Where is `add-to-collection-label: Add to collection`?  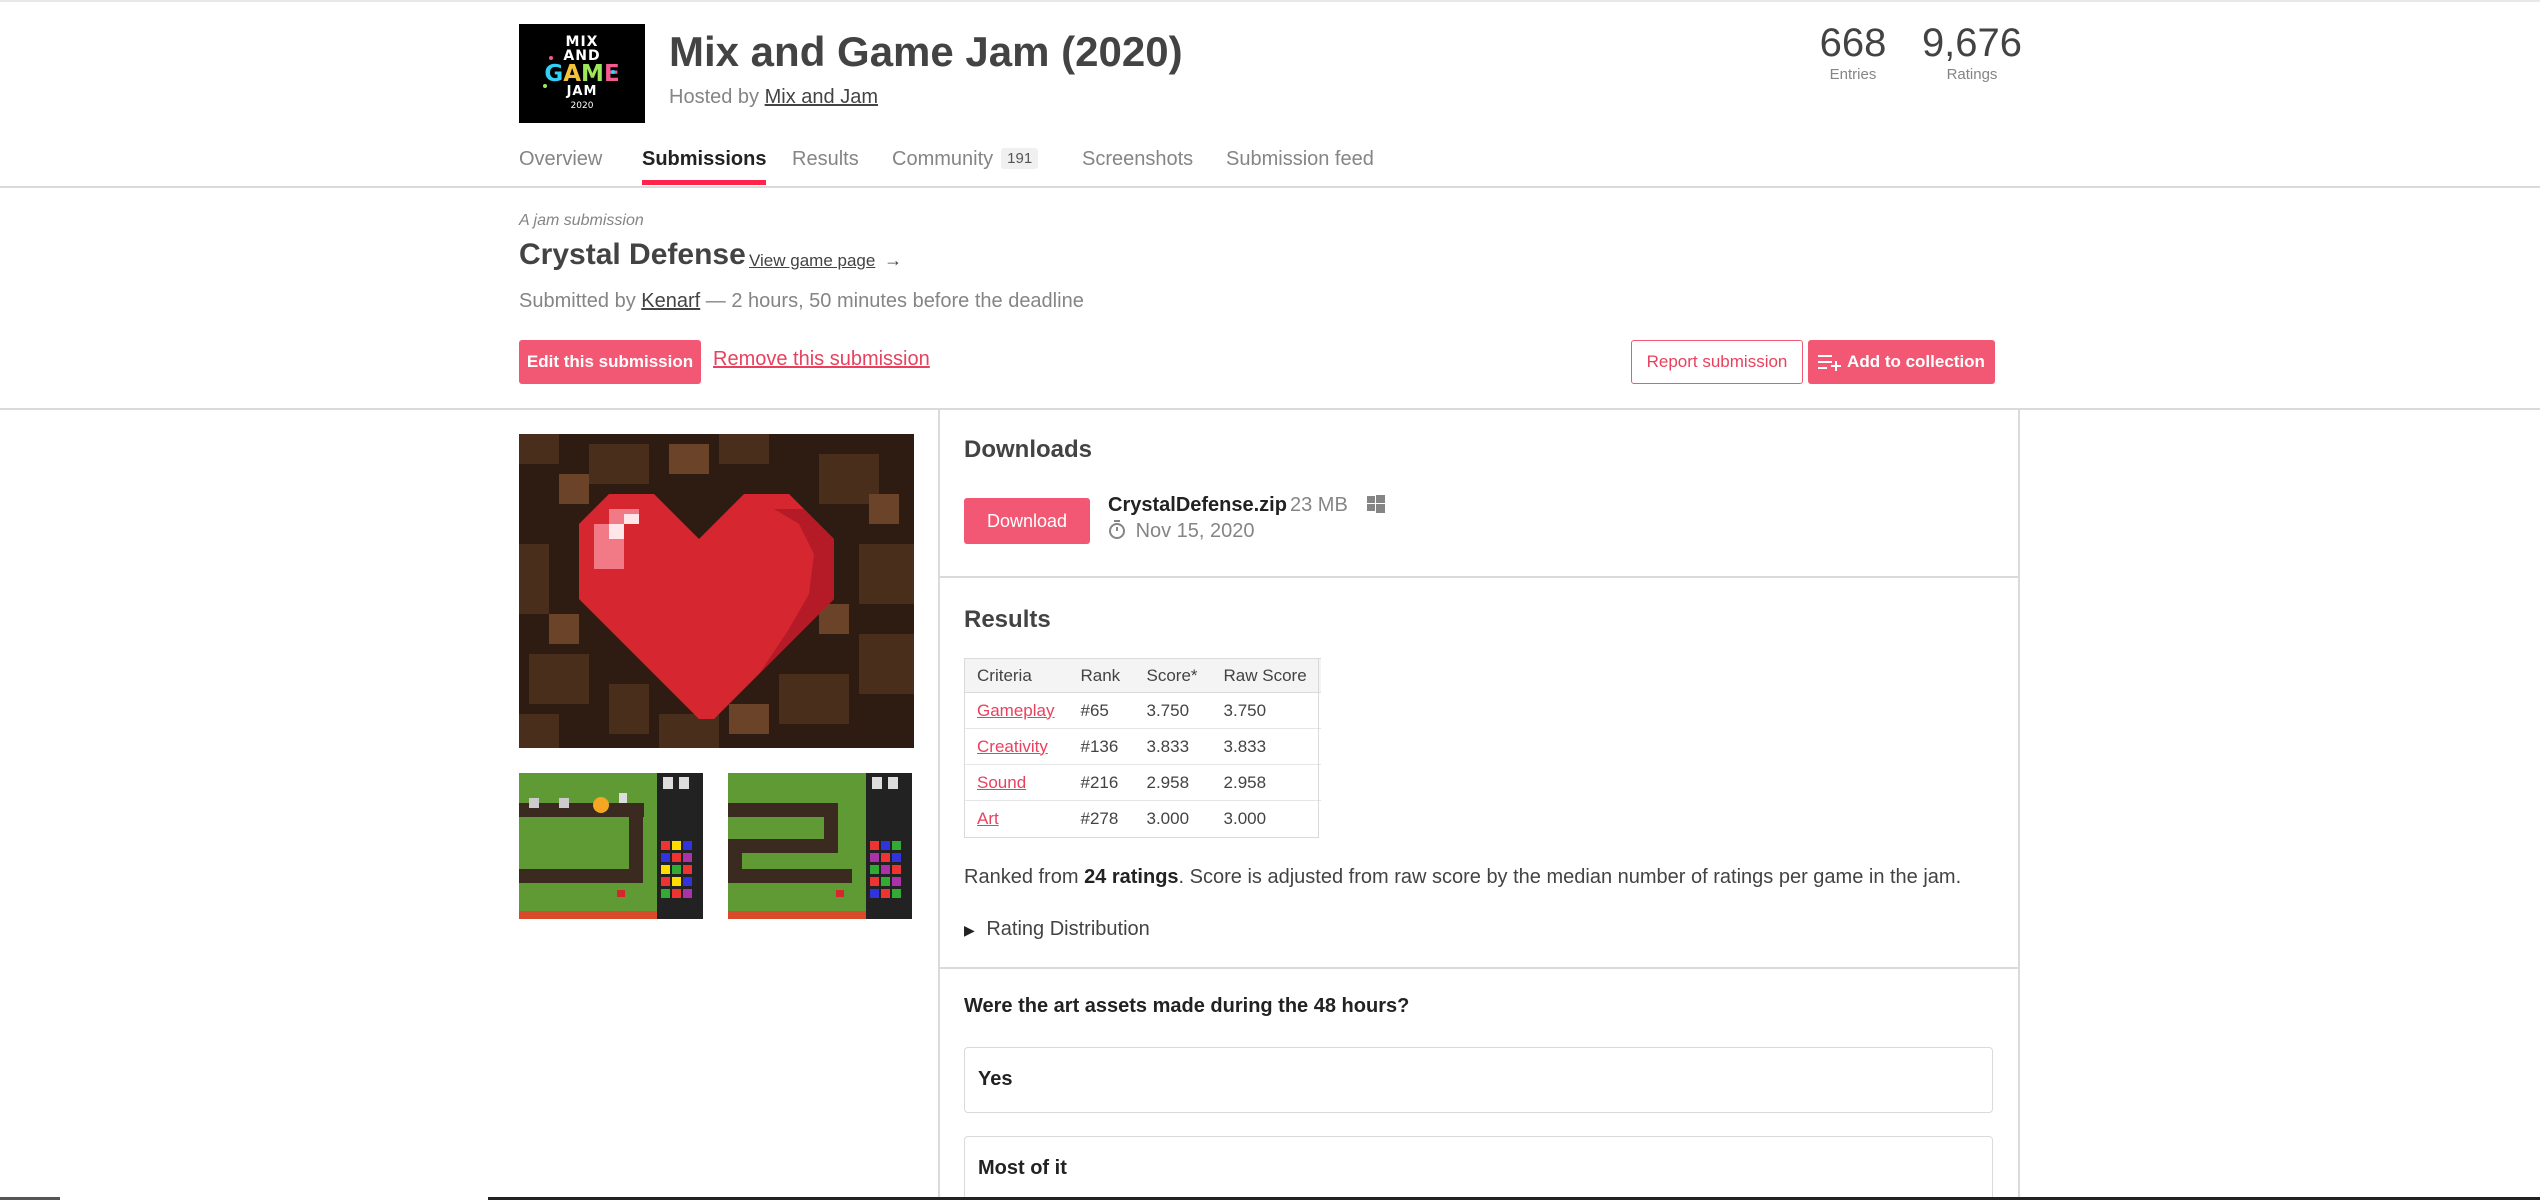 add-to-collection-label: Add to collection is located at coordinates (1916, 361).